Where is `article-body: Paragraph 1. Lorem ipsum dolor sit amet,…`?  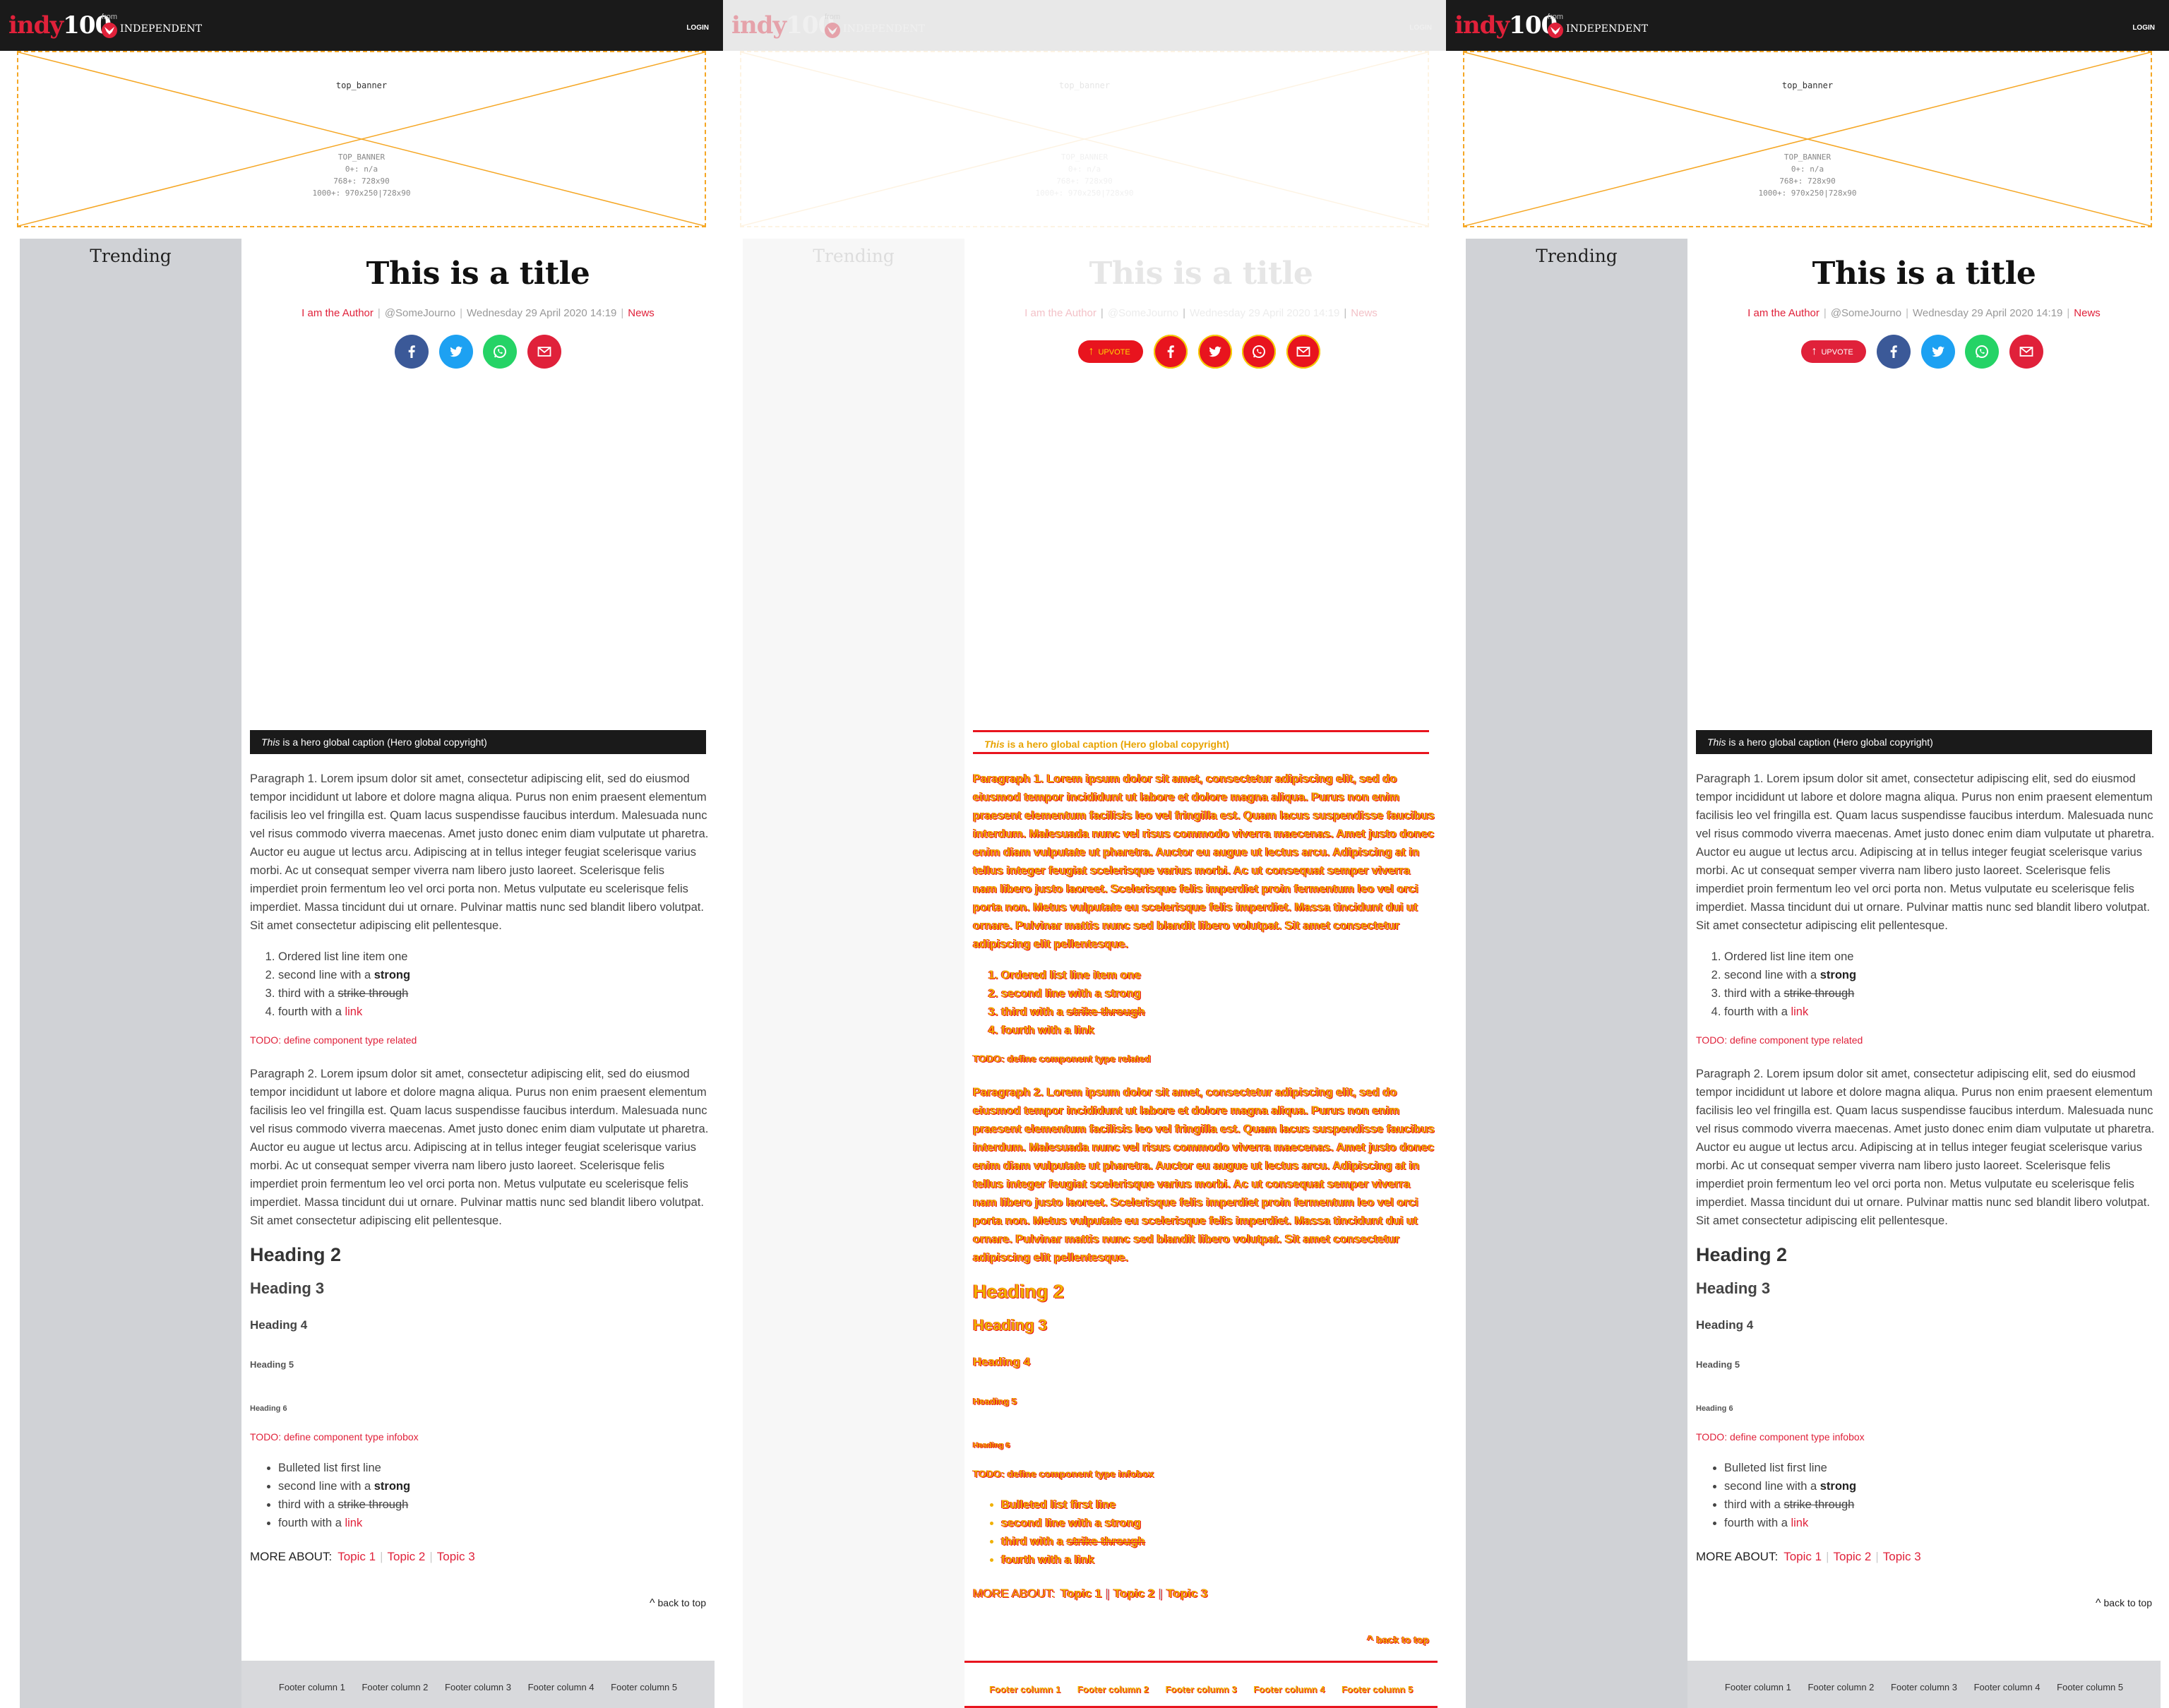 article-body: Paragraph 1. Lorem ipsum dolor sit amet,… is located at coordinates (482, 1168).